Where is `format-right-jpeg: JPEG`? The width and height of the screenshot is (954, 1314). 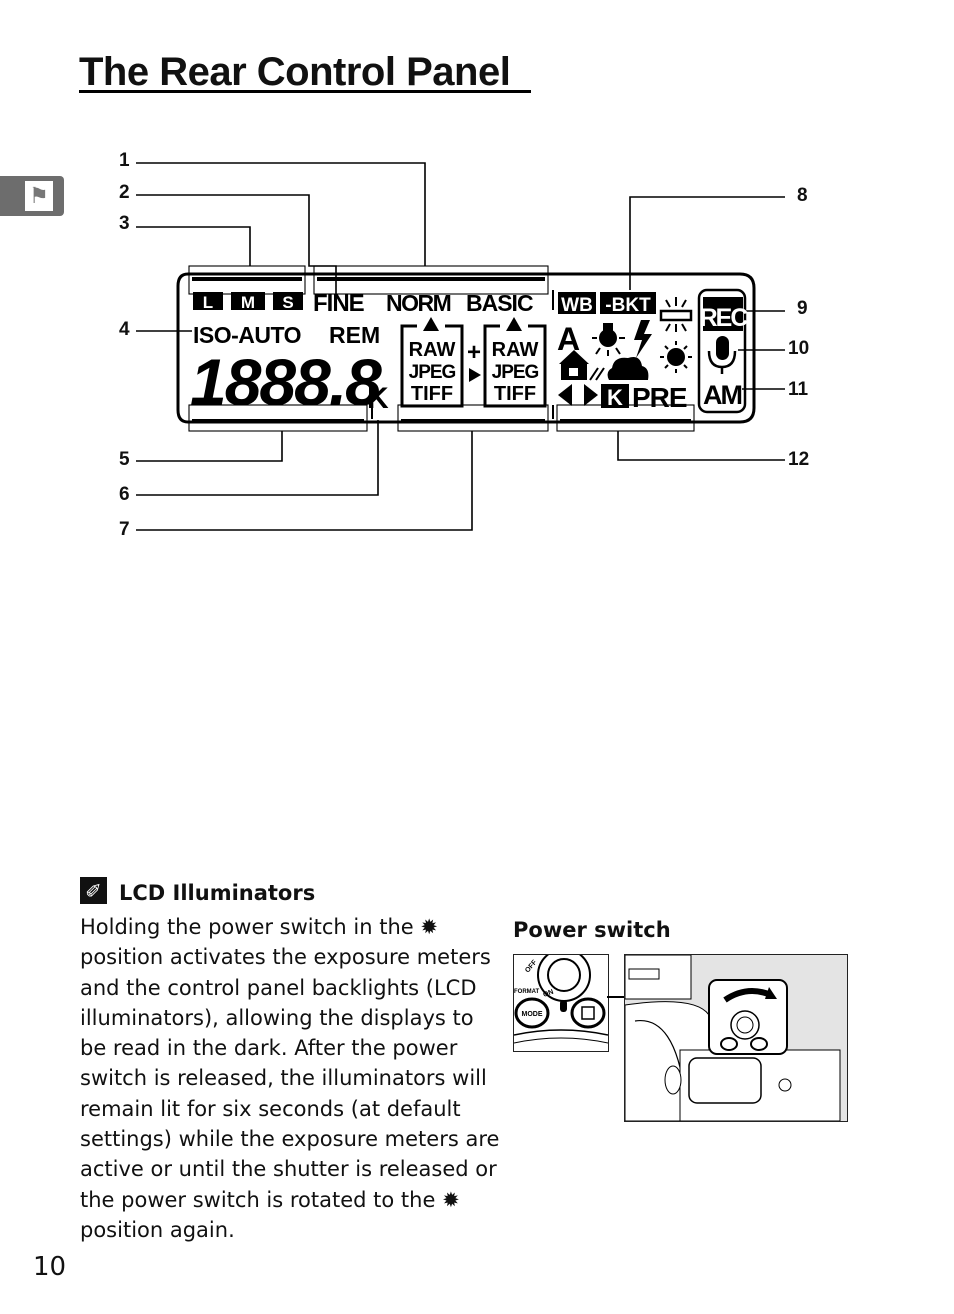
format-right-jpeg: JPEG is located at coordinates (515, 372).